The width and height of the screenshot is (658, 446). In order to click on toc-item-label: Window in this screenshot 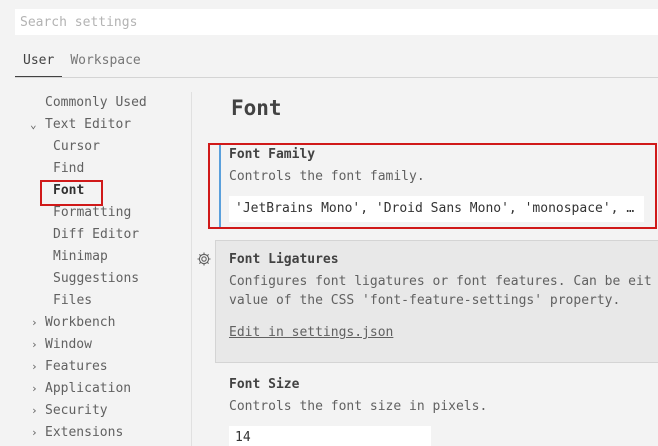, I will do `click(68, 344)`.